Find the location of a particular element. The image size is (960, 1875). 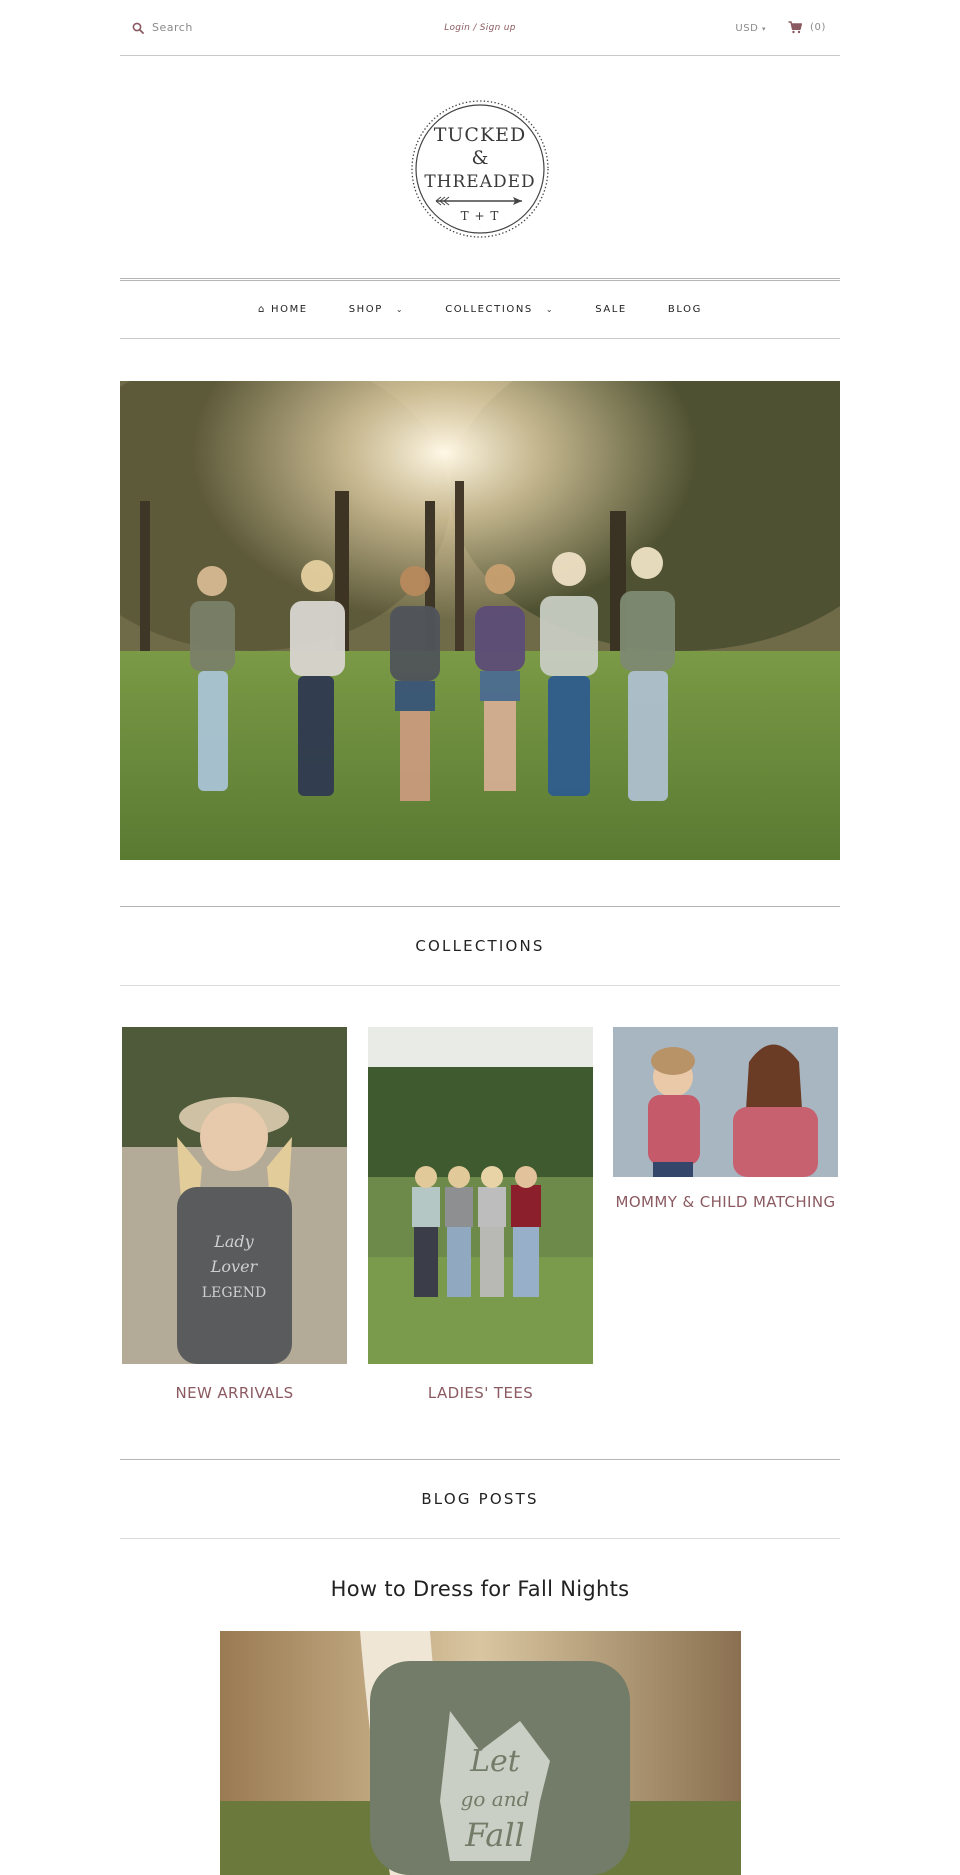

collection-title: NEW ARRIVALS is located at coordinates (234, 1393).